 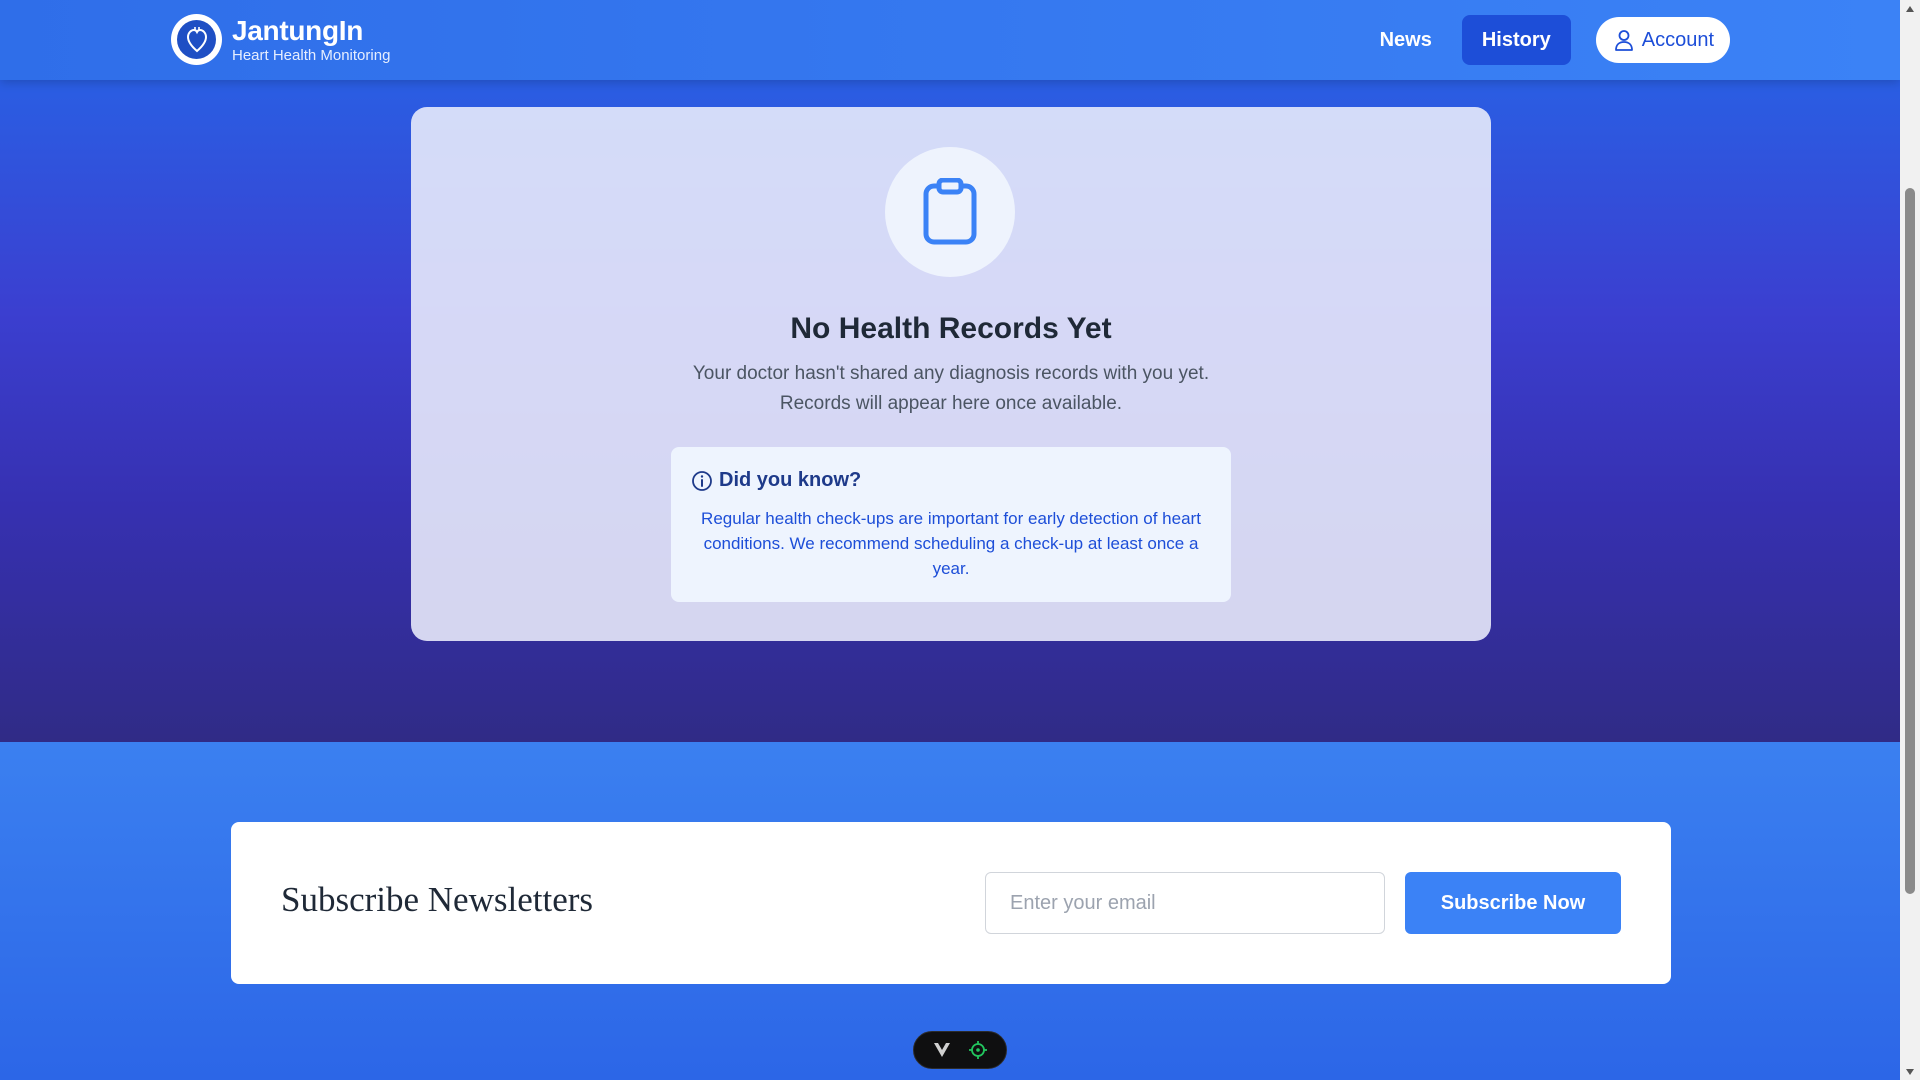 What do you see at coordinates (1406, 40) in the screenshot?
I see `nav-news: News` at bounding box center [1406, 40].